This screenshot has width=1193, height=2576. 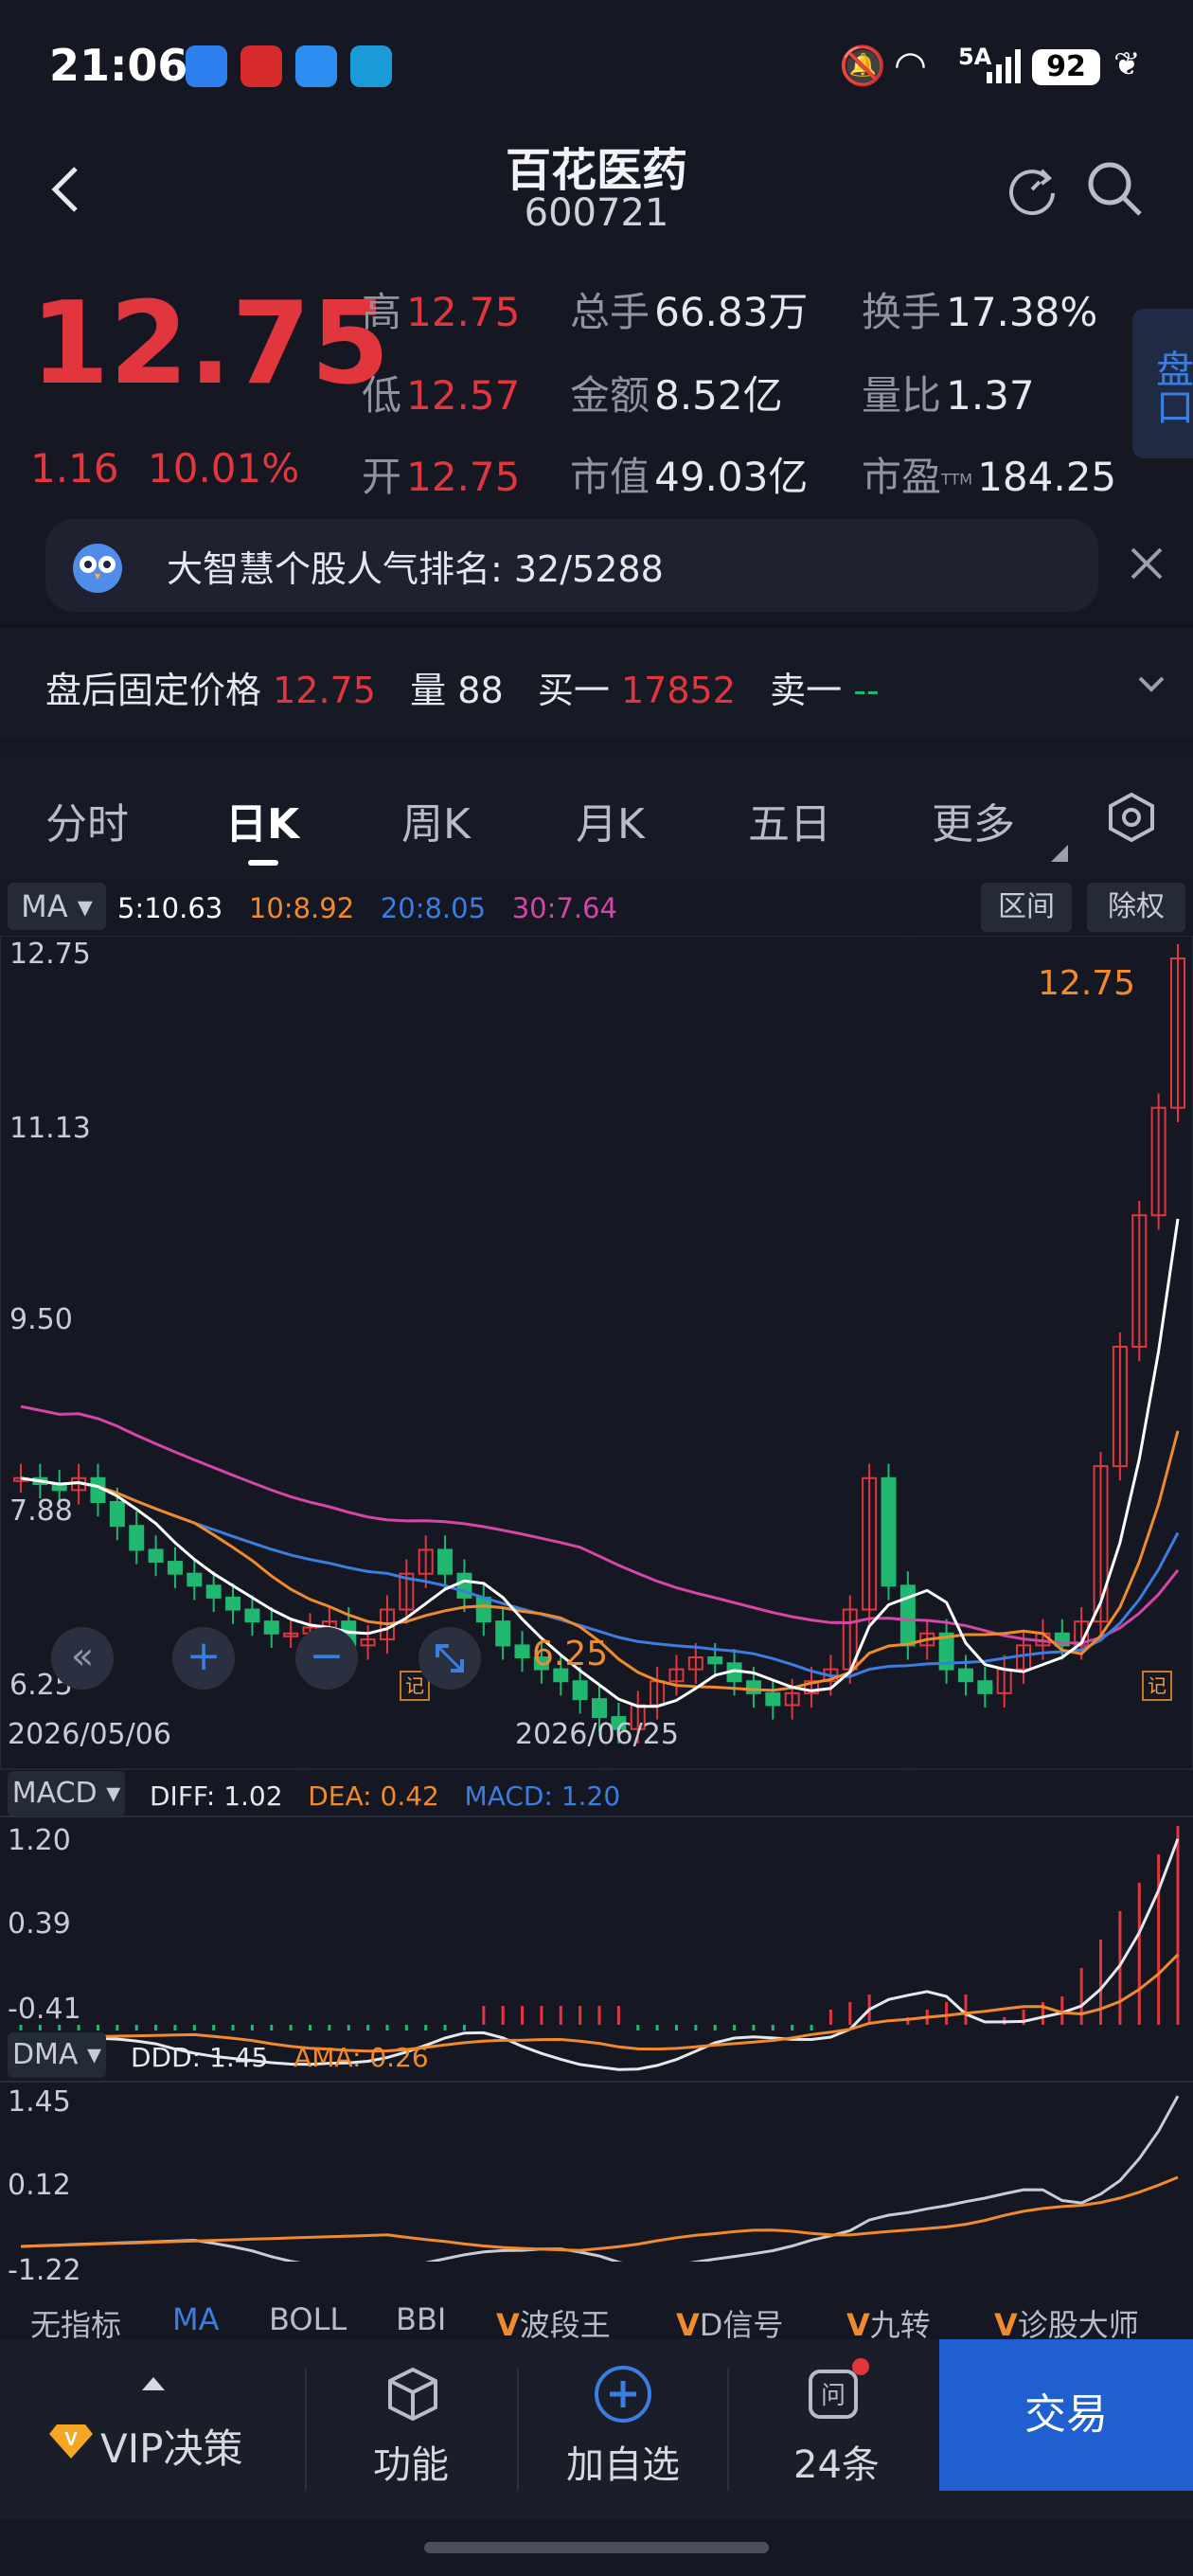 I want to click on expand-up-icon, so click(x=153, y=2383).